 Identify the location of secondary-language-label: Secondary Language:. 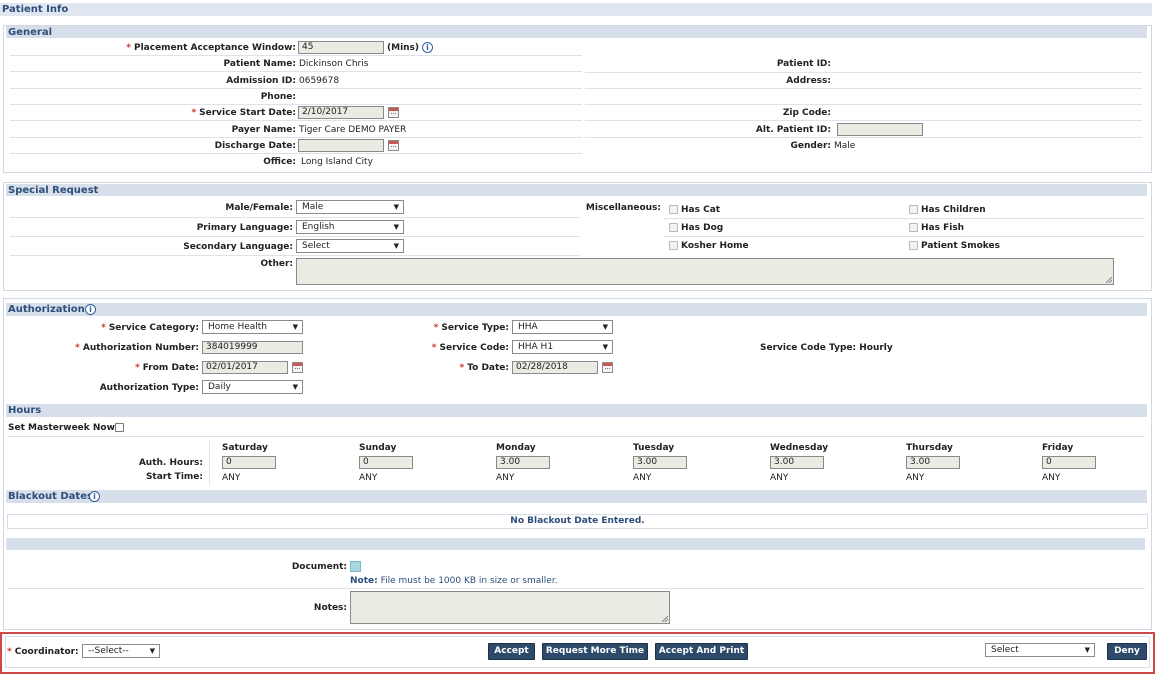
(238, 247).